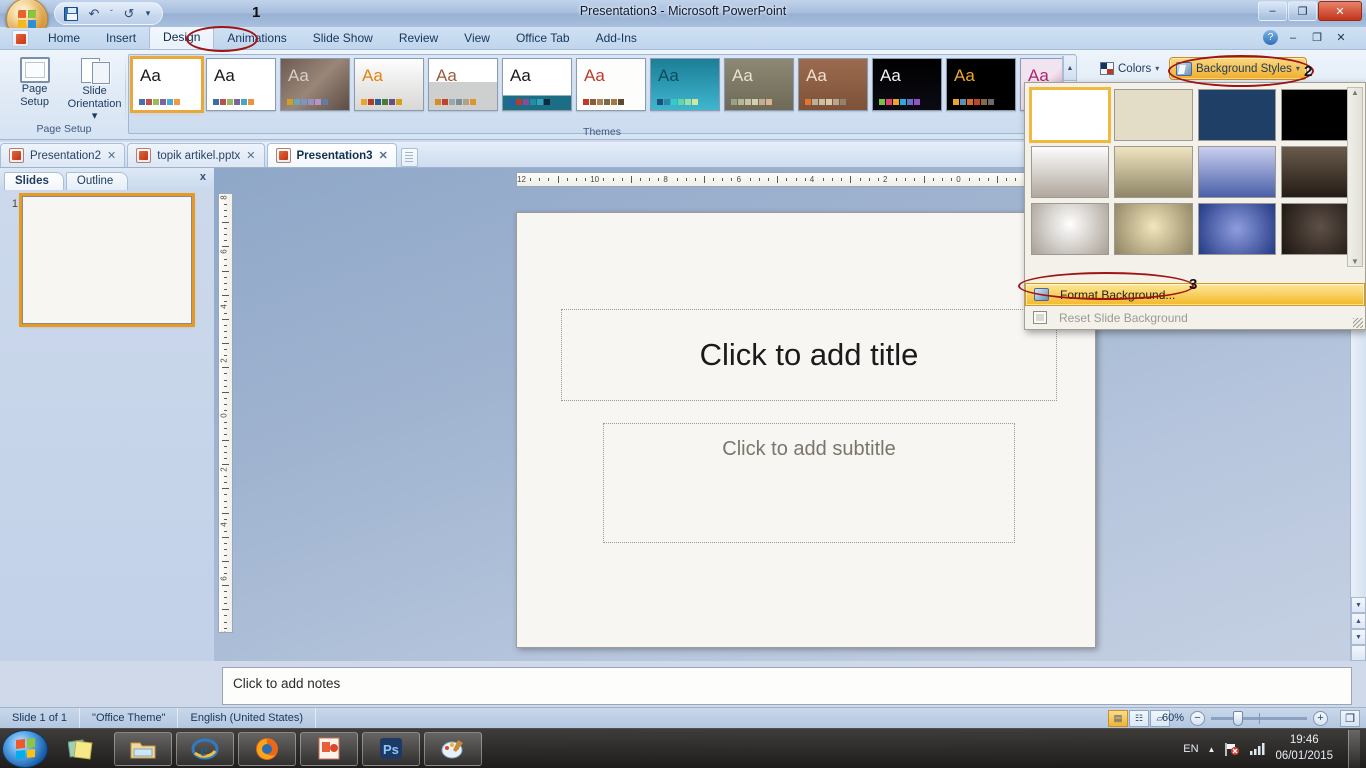 The width and height of the screenshot is (1366, 768). What do you see at coordinates (205, 748) in the screenshot?
I see `taskbar-internet-explorer-icon: e` at bounding box center [205, 748].